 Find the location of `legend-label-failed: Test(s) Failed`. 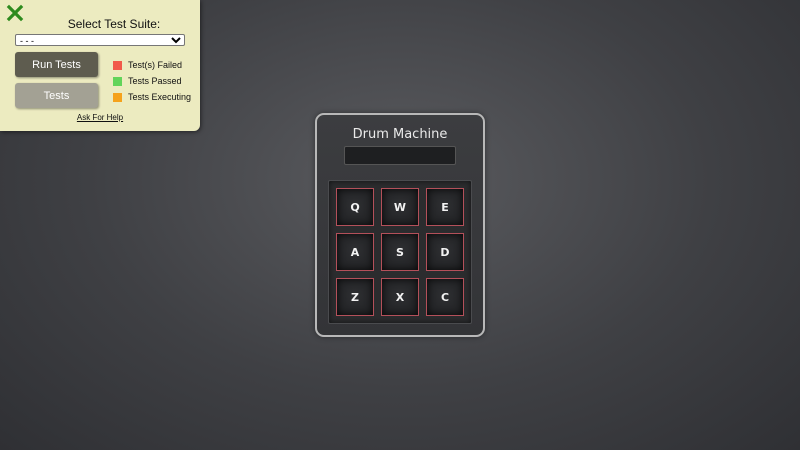

legend-label-failed: Test(s) Failed is located at coordinates (155, 65).